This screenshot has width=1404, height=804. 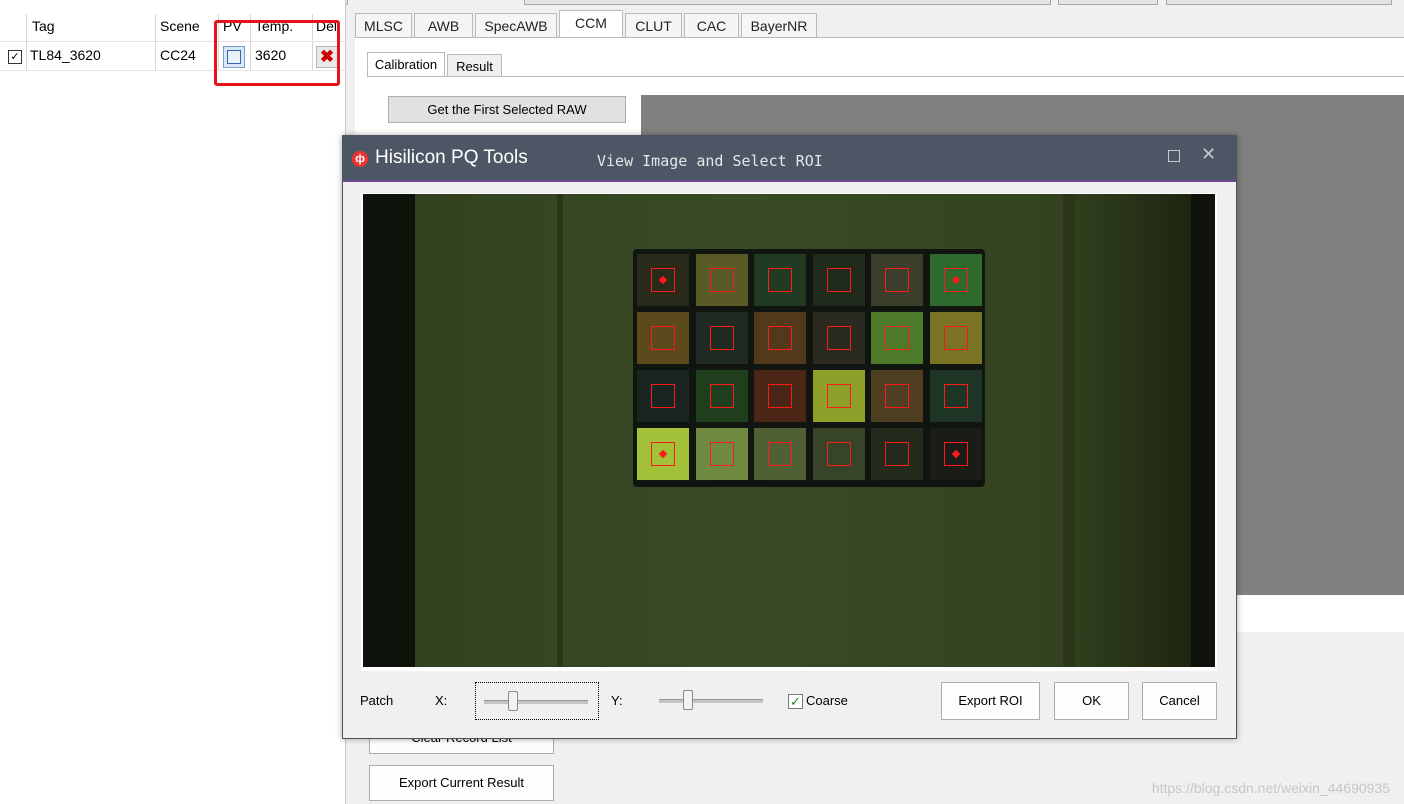 What do you see at coordinates (795, 701) in the screenshot?
I see `coarse-checkbox: ✓` at bounding box center [795, 701].